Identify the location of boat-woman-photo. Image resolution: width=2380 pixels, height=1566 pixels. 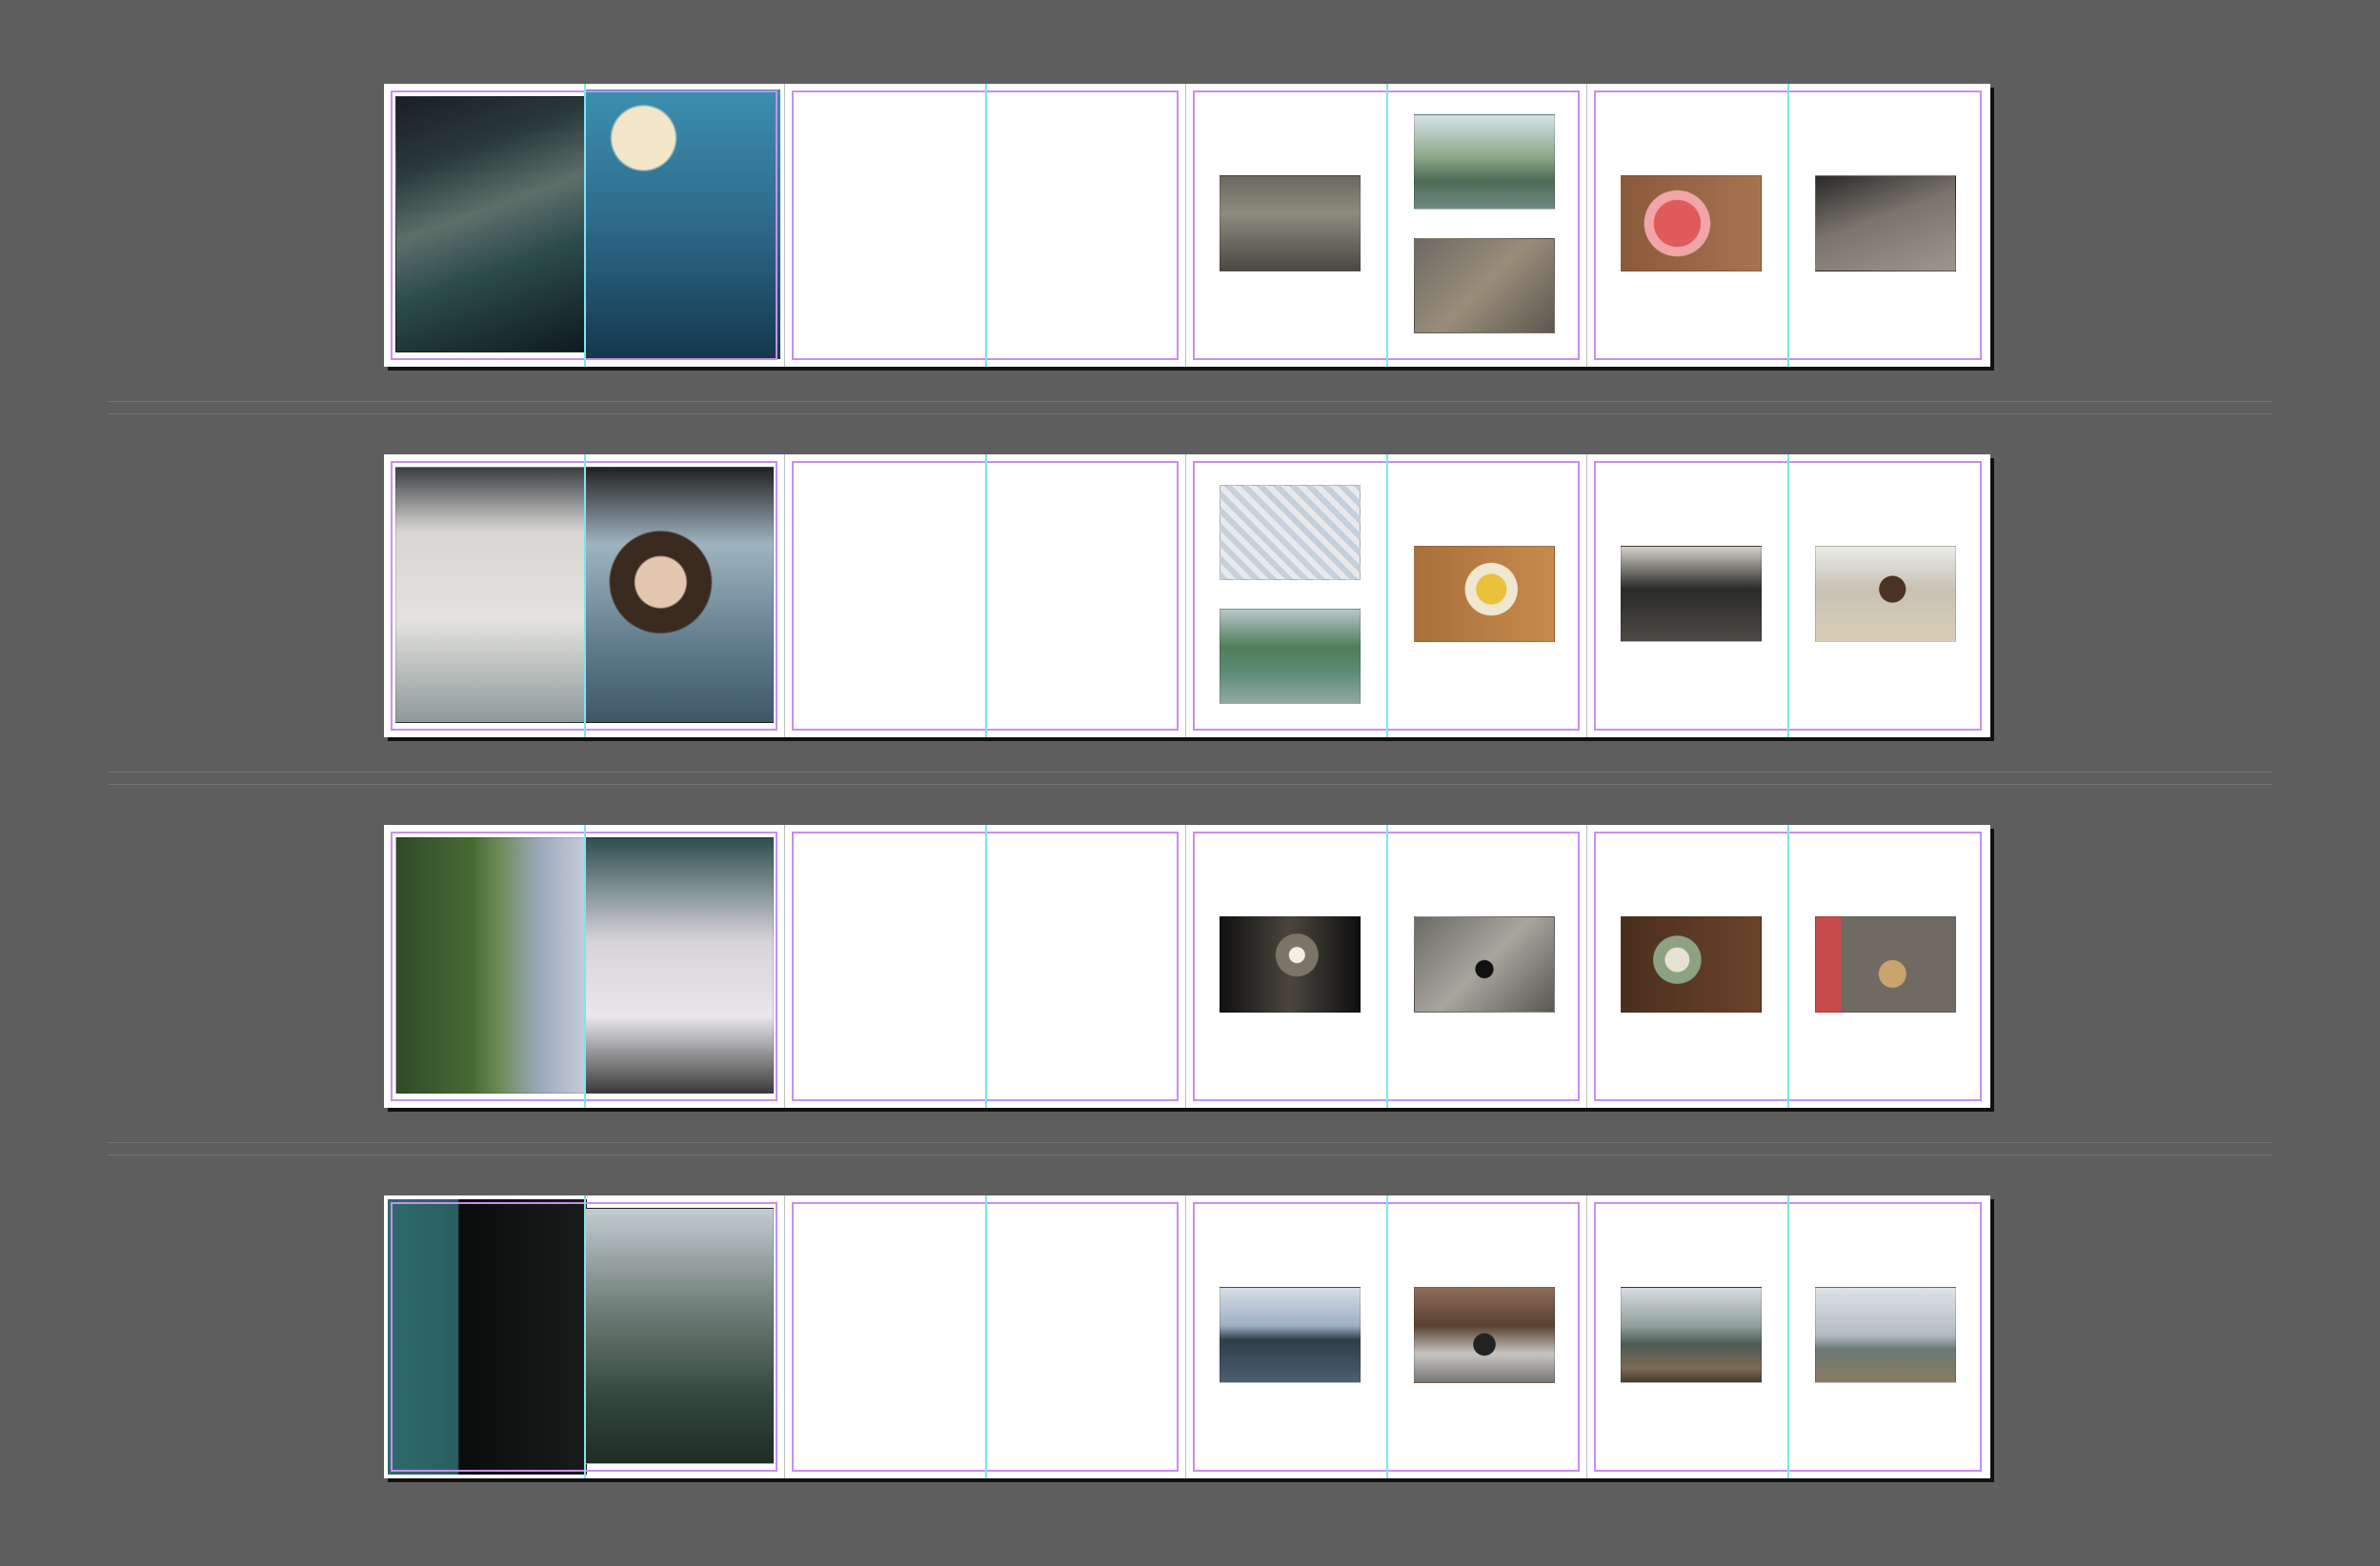
(491, 595).